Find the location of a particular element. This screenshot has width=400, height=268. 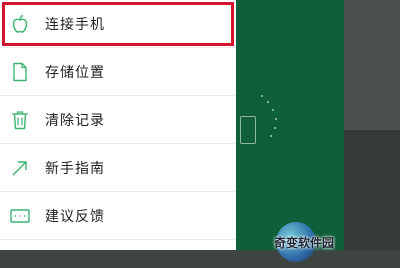

keyboard-icon is located at coordinates (20, 216).